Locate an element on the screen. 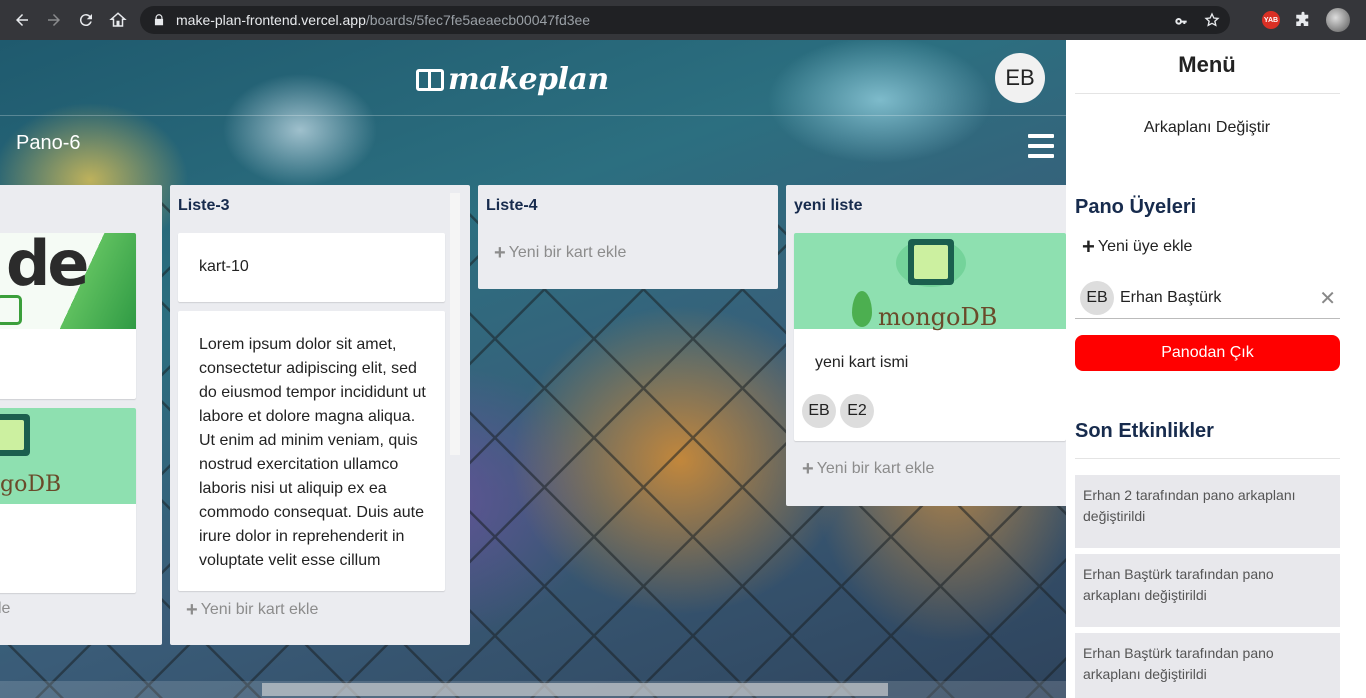 The image size is (1366, 698). activities-section-title: Son Etkinlikler is located at coordinates (1144, 431).